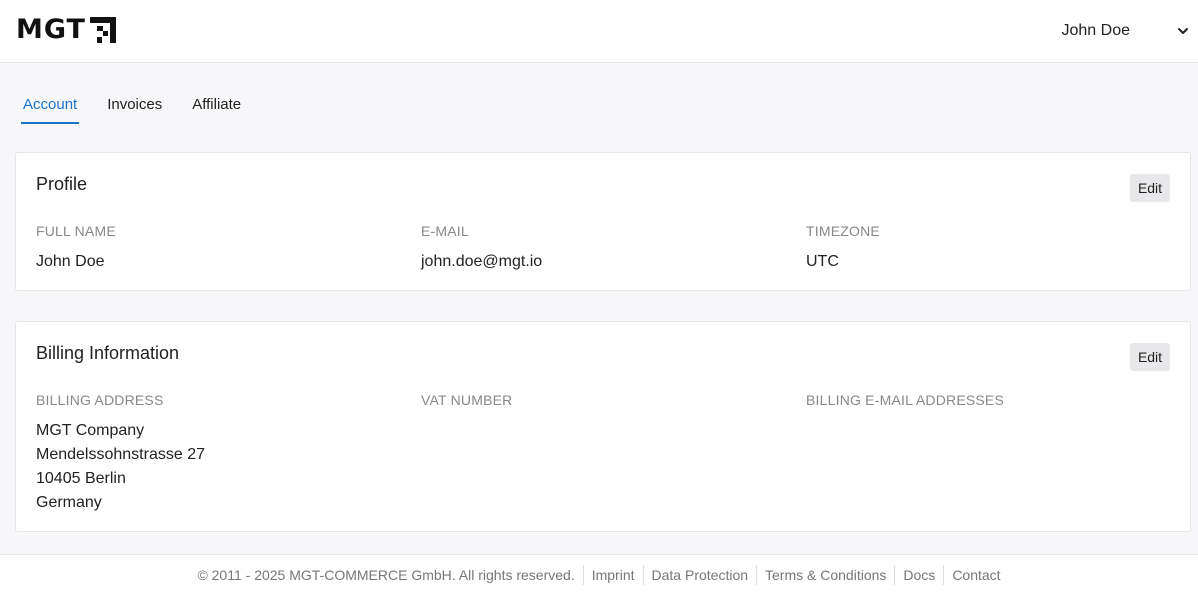 This screenshot has width=1198, height=594. I want to click on full-name-label: FULL NAME, so click(76, 231).